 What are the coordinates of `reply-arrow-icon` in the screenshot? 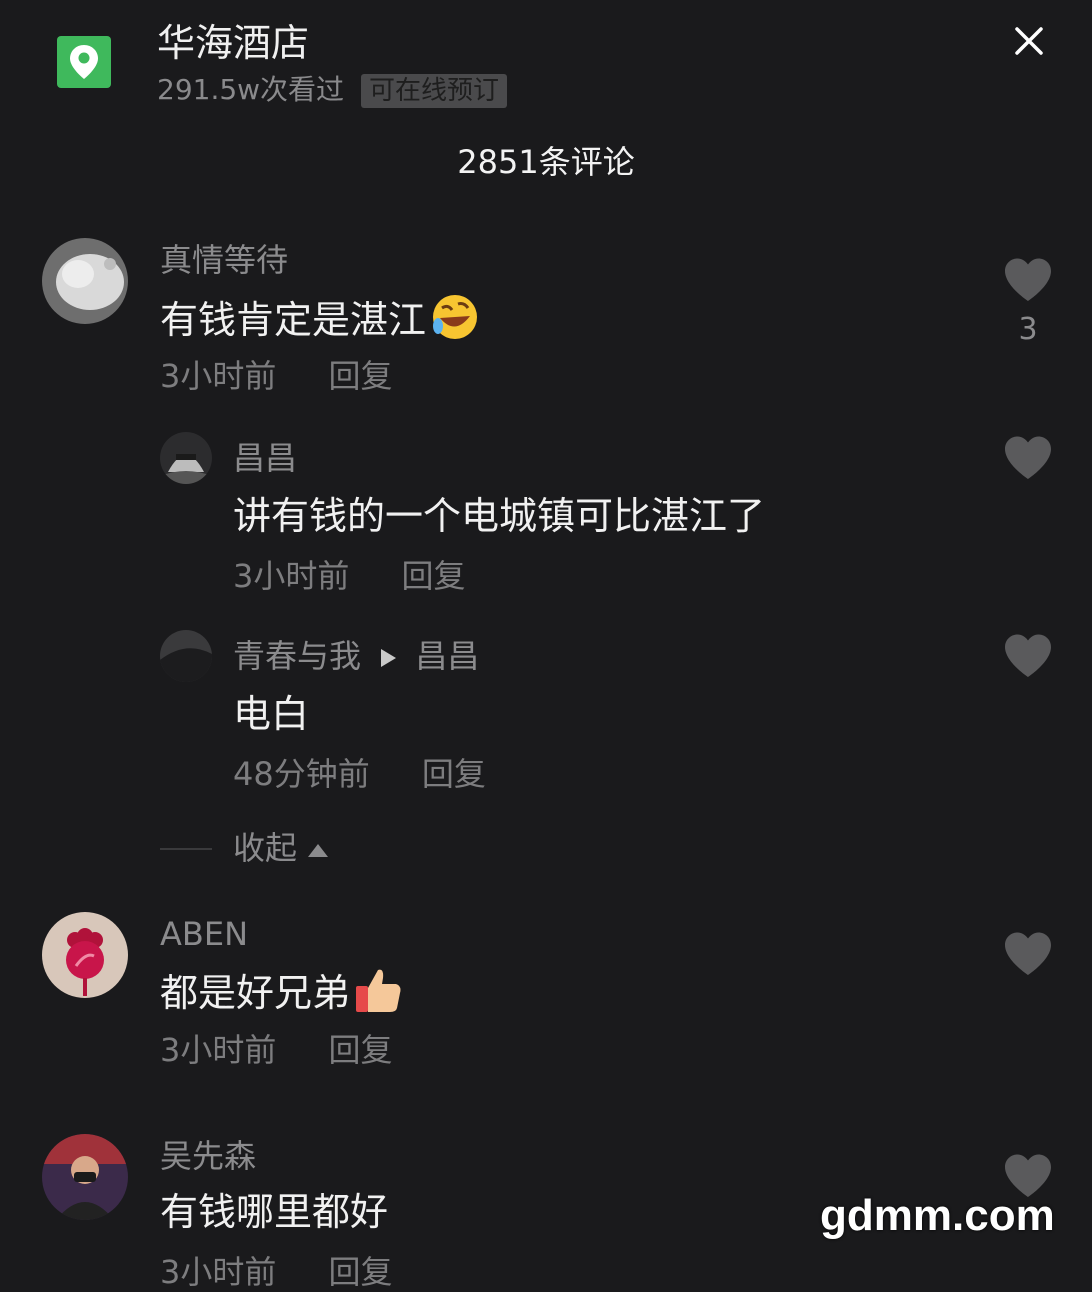 It's located at (388, 656).